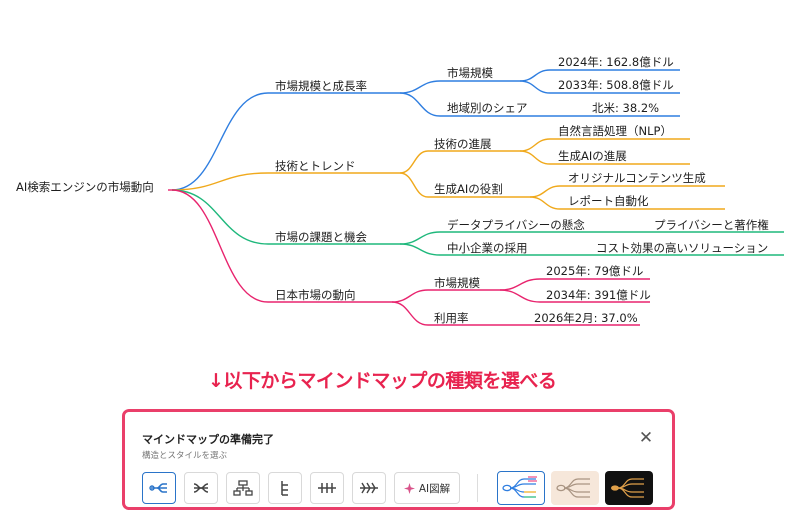  What do you see at coordinates (625, 108) in the screenshot?
I see `leaf-north-america: 北米: 38.2%` at bounding box center [625, 108].